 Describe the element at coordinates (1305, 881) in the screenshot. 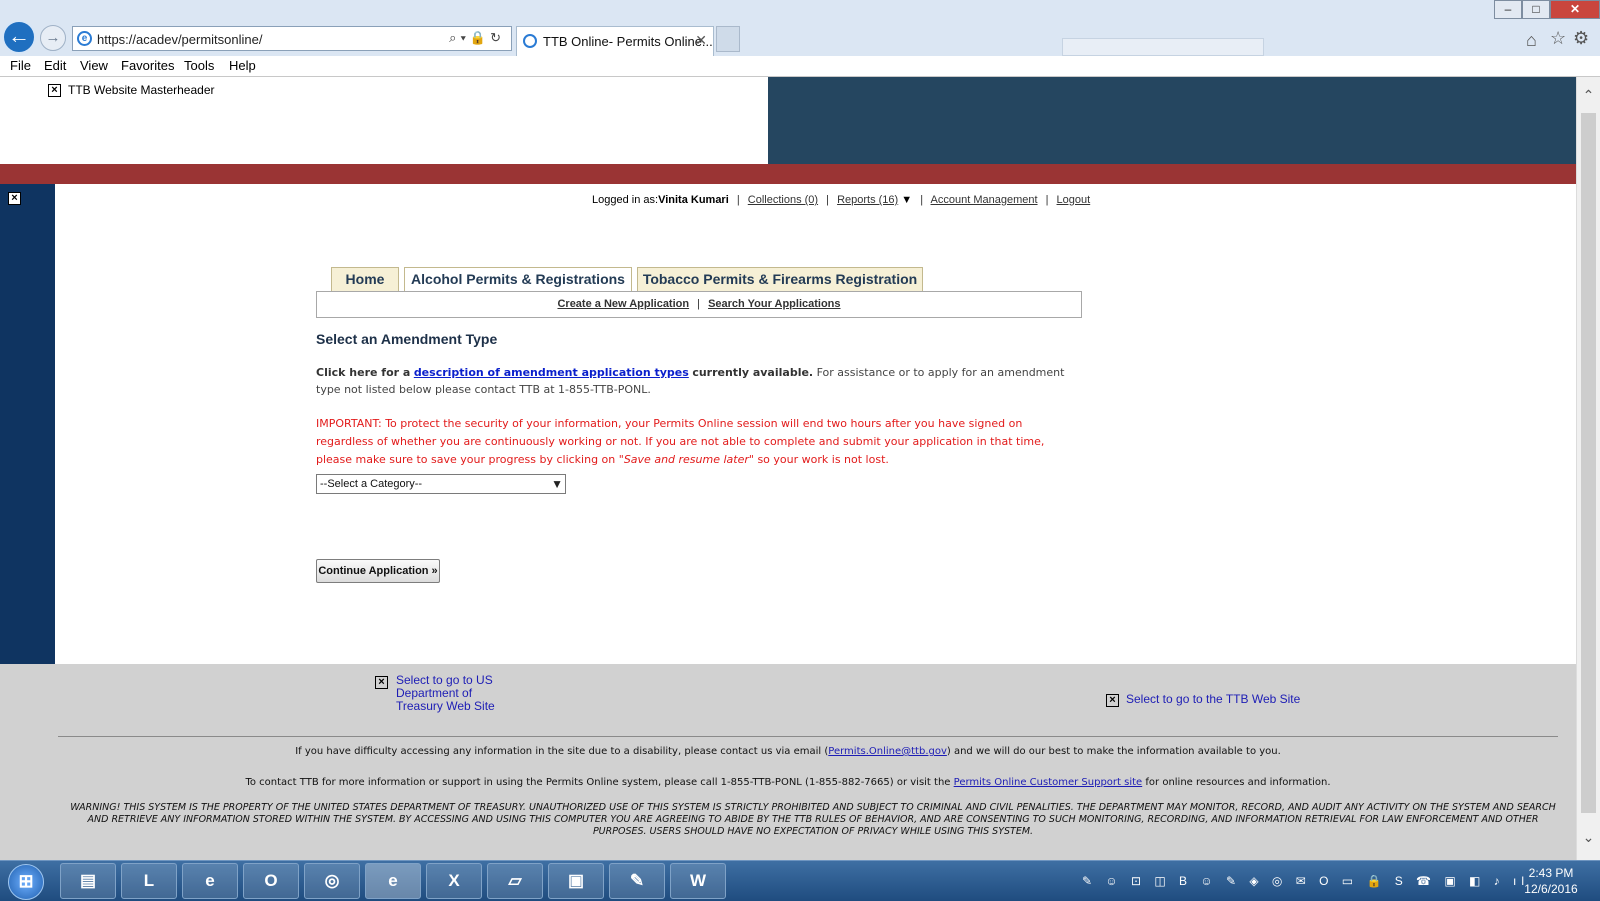

I see `system-tray-icons: ✎ ☺ ⊡ ◫ B ☺ ✎ ◈ ◎ ✉ O ▭ 🔒 S ☎ ▣ ◧ ♪ ıl` at that location.